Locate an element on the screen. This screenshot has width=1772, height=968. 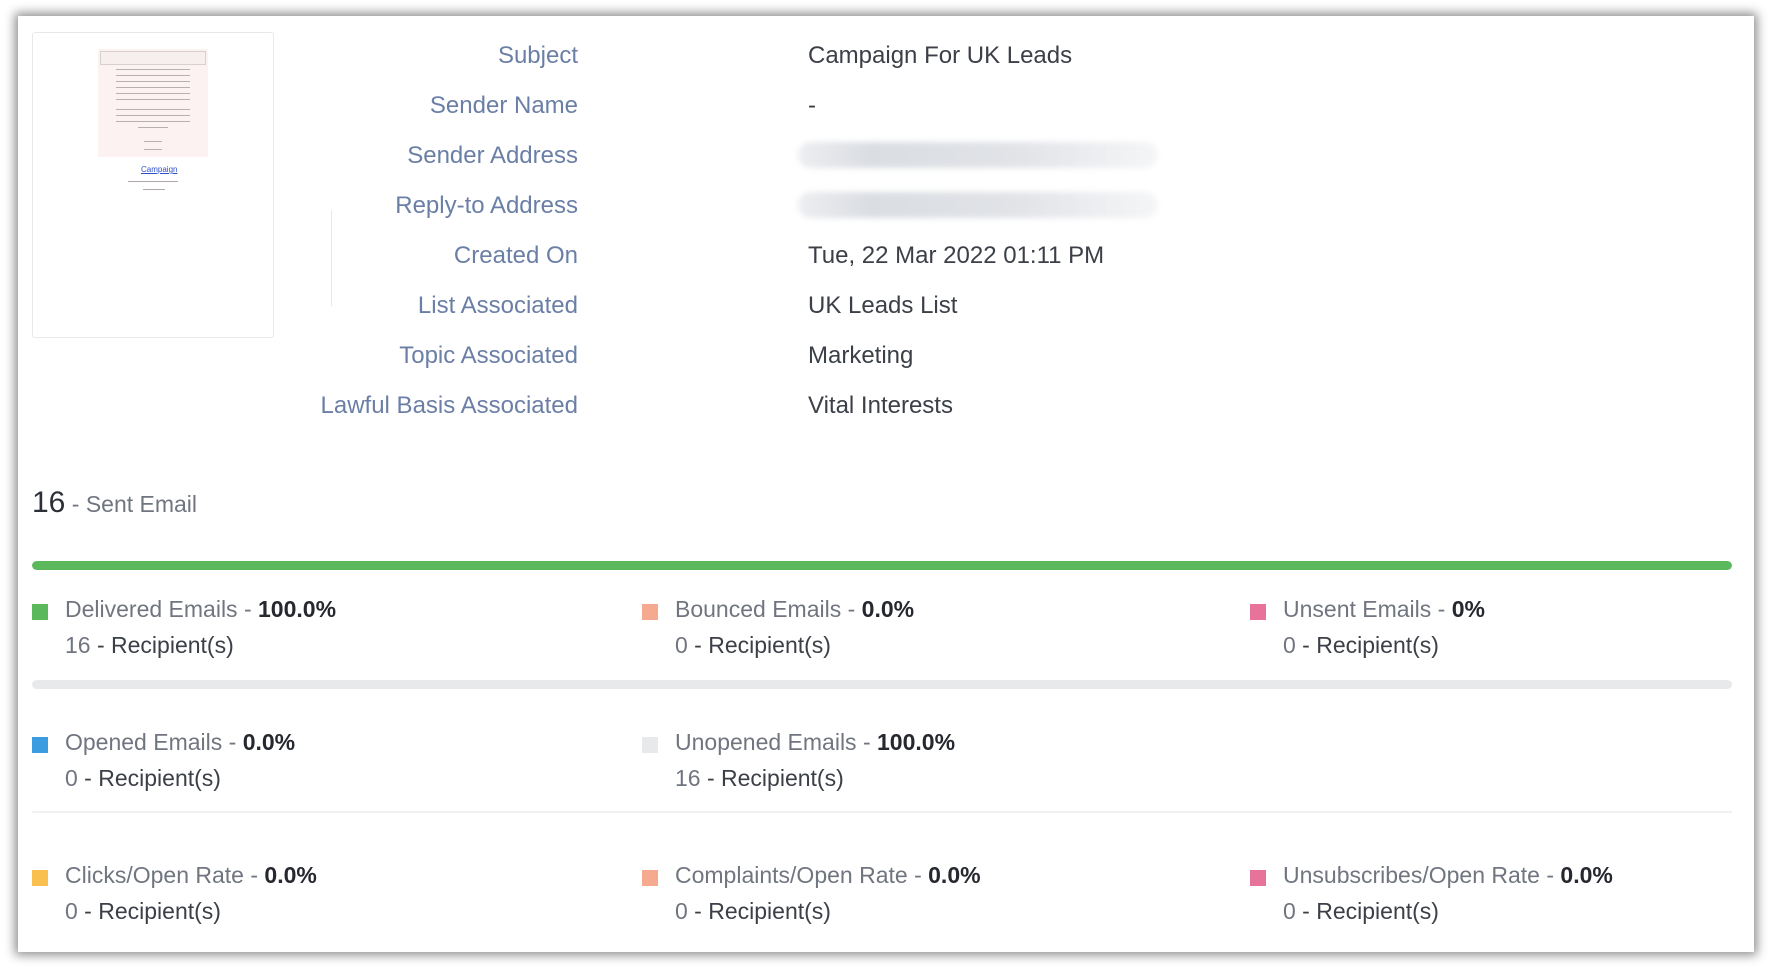
open-progress-bar is located at coordinates (882, 684).